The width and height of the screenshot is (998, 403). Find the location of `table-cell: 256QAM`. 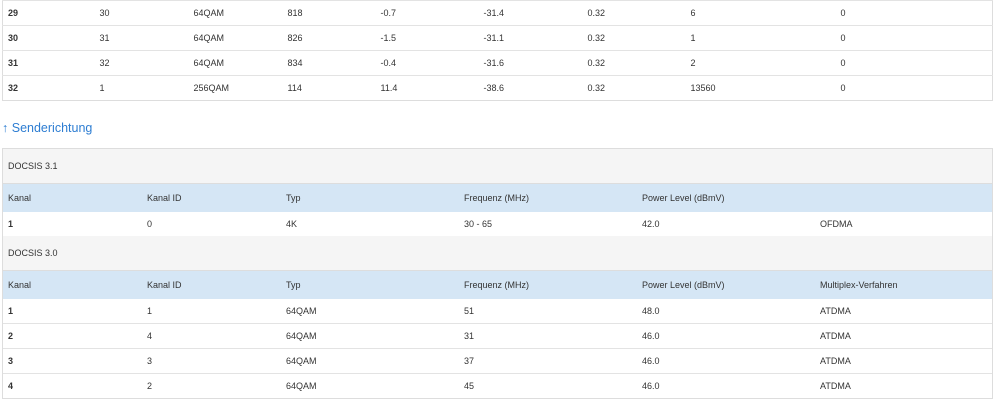

table-cell: 256QAM is located at coordinates (235, 88).